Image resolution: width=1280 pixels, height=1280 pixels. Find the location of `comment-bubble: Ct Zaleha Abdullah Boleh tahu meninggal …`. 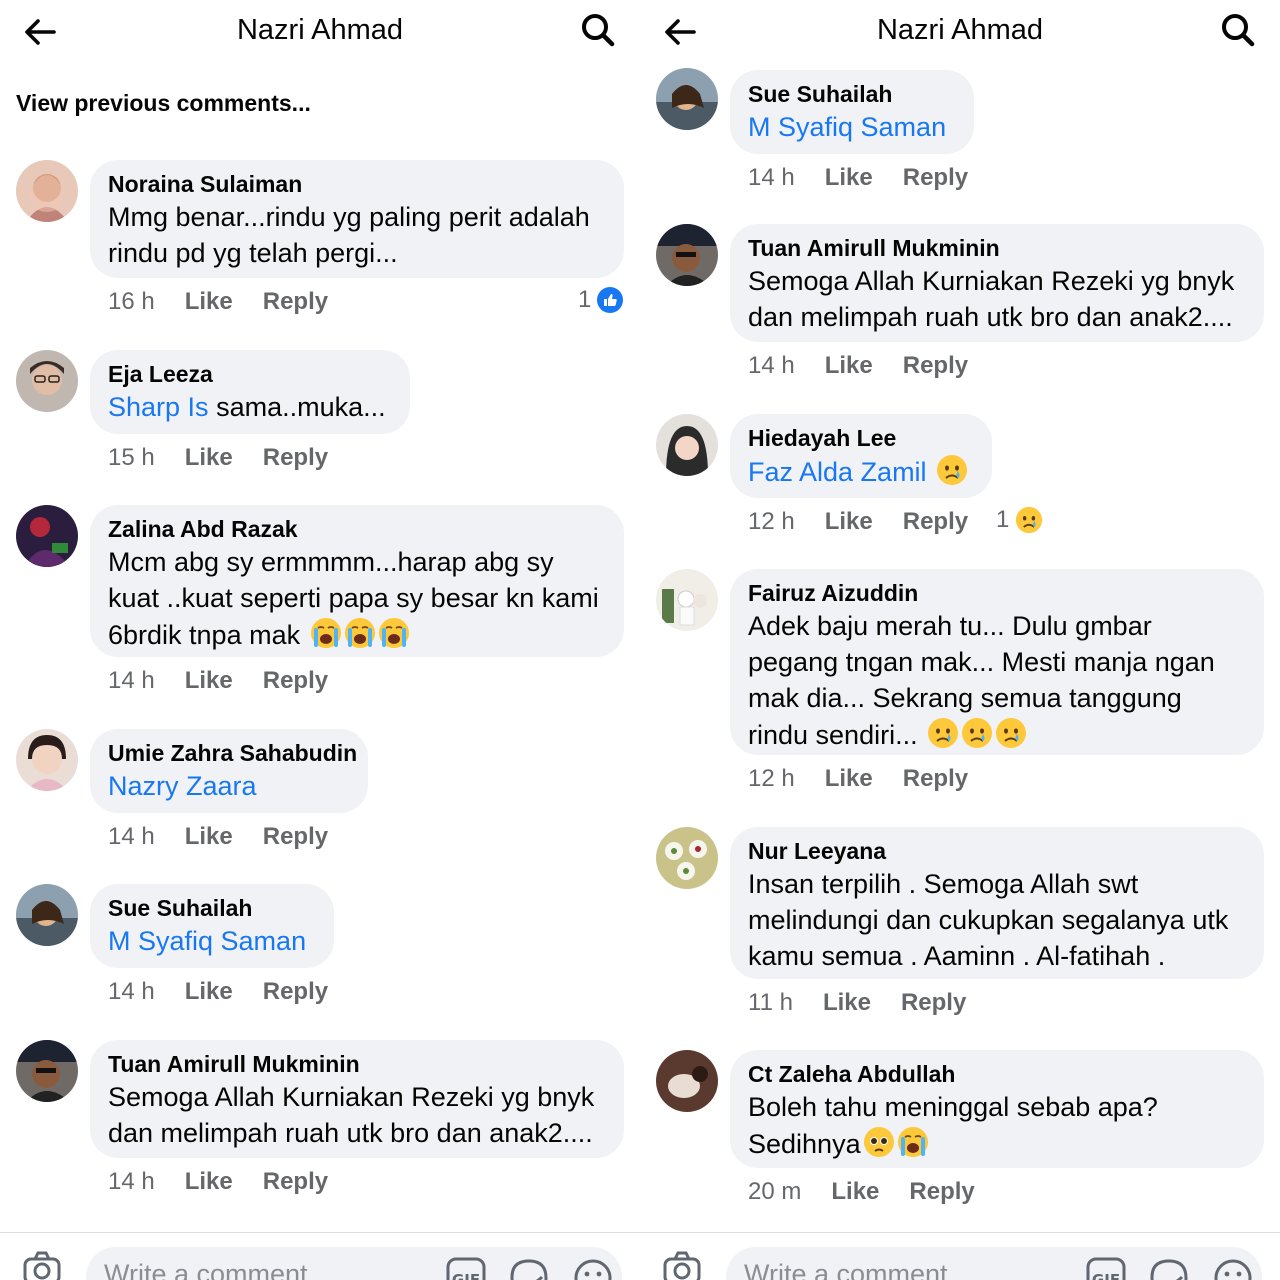

comment-bubble: Ct Zaleha Abdullah Boleh tahu meninggal … is located at coordinates (997, 1109).